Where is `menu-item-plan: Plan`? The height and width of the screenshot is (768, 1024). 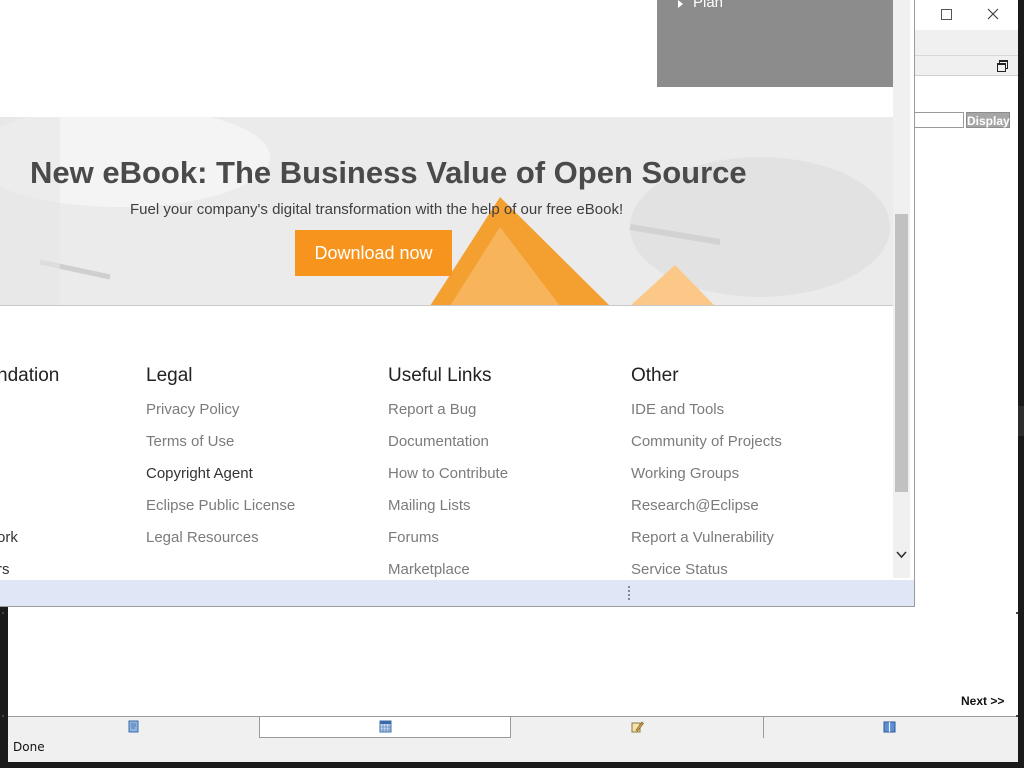
menu-item-plan: Plan is located at coordinates (708, 5).